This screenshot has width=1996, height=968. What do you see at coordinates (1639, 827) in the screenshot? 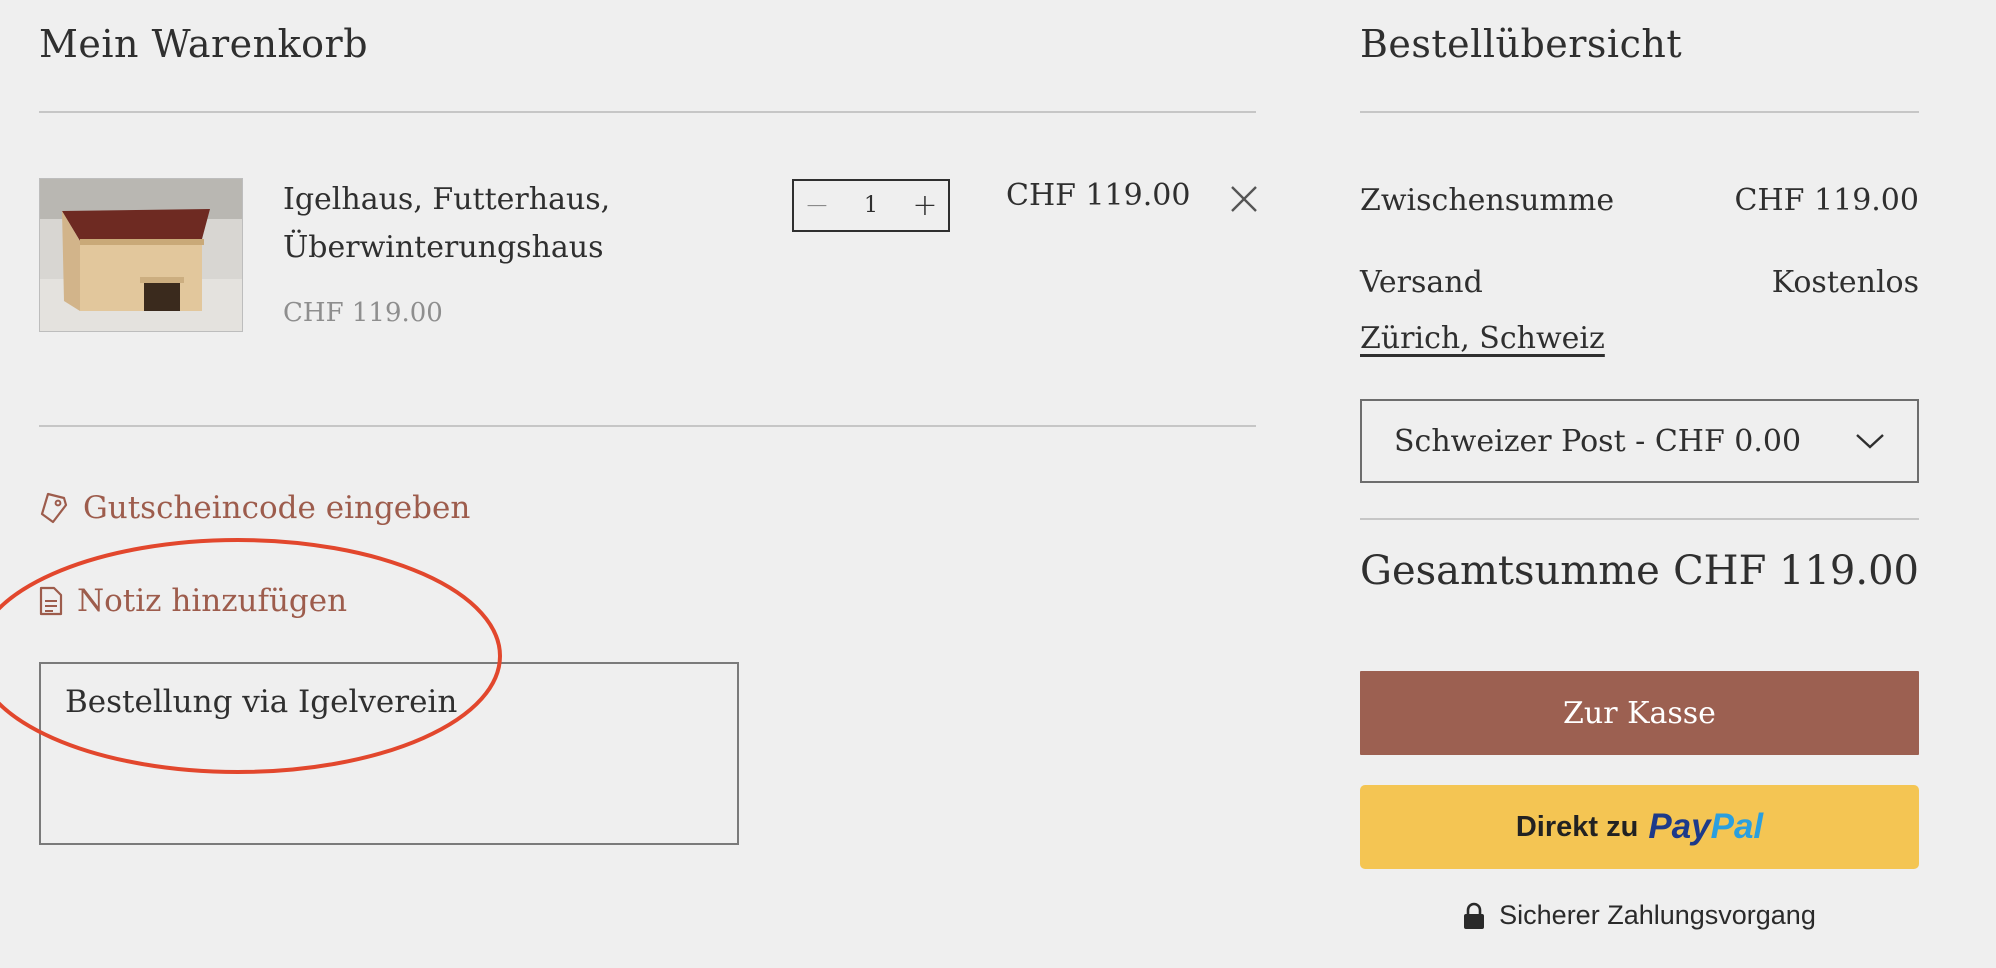
I see `paypal-button: Direkt zu Pay Pal` at bounding box center [1639, 827].